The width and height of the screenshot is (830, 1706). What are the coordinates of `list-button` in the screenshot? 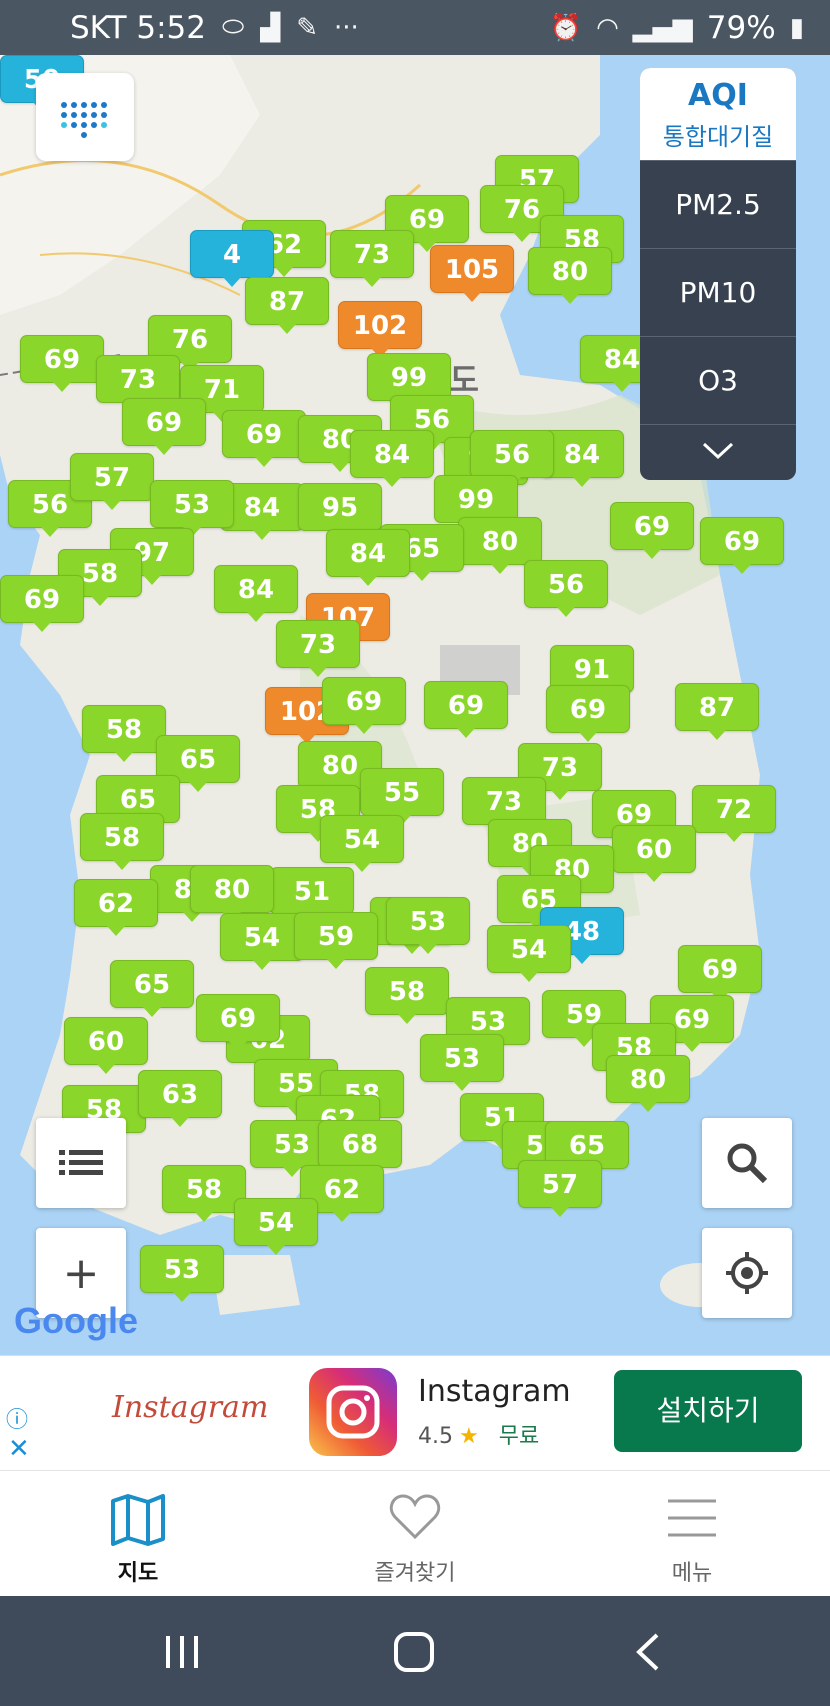 It's located at (81, 1163).